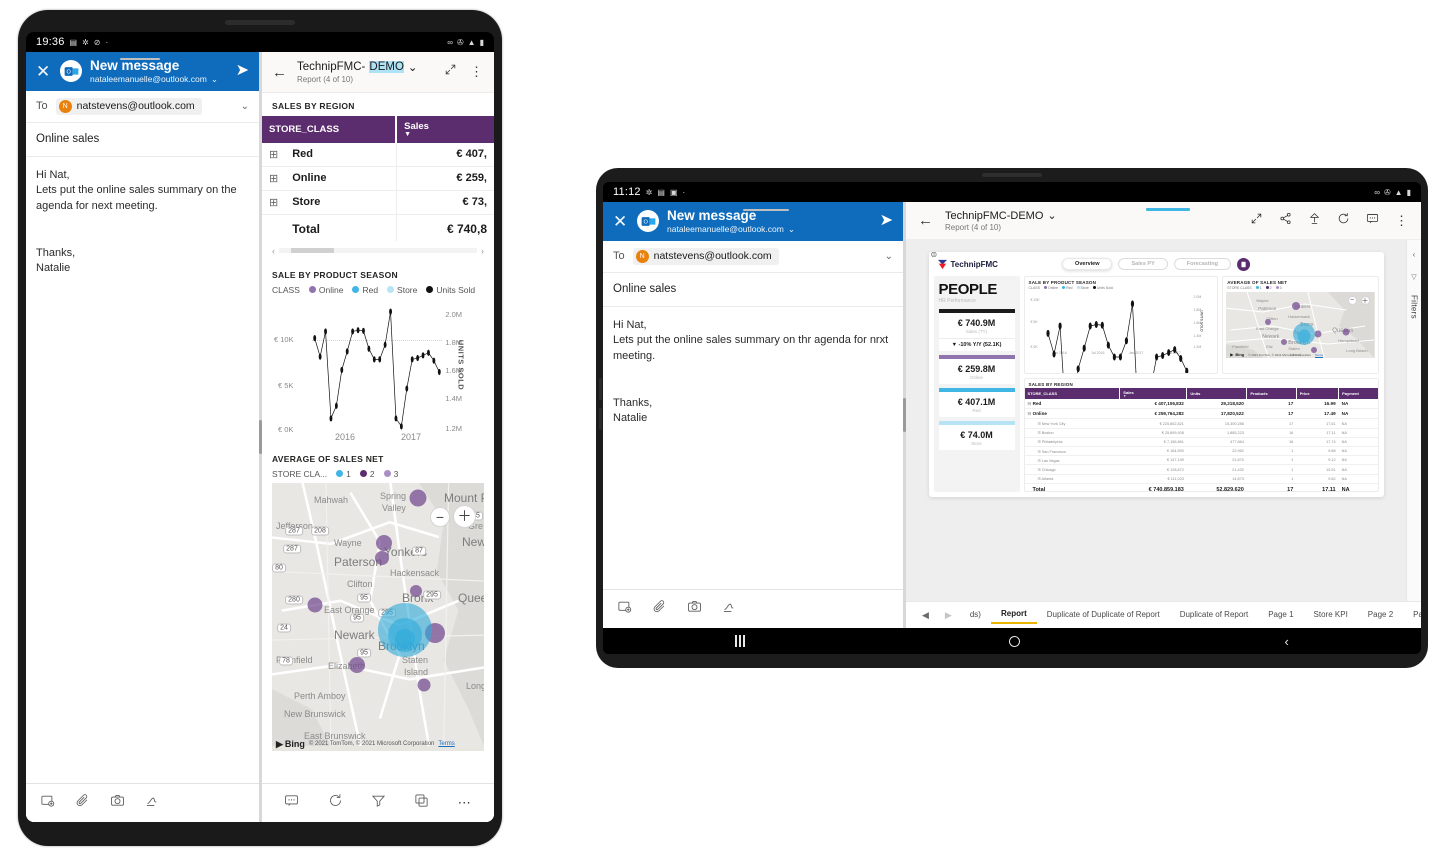 The height and width of the screenshot is (856, 1448). What do you see at coordinates (482, 251) in the screenshot?
I see `scroll-right-icon: ›` at bounding box center [482, 251].